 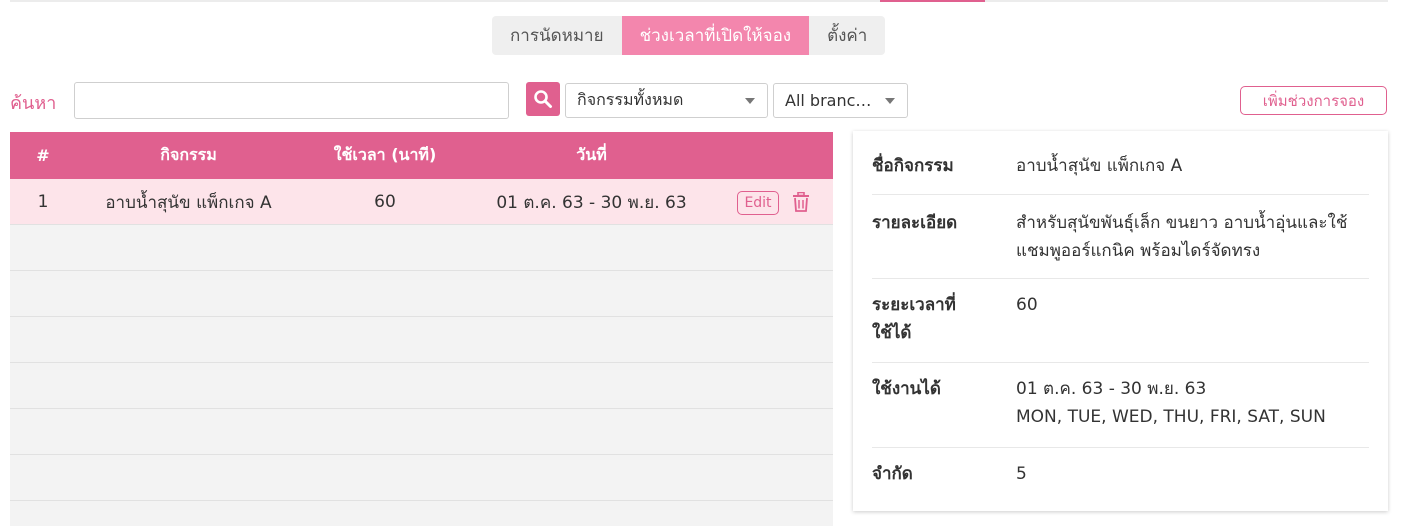 I want to click on column-header-duration: ใช้เวลา (นาที), so click(x=385, y=154).